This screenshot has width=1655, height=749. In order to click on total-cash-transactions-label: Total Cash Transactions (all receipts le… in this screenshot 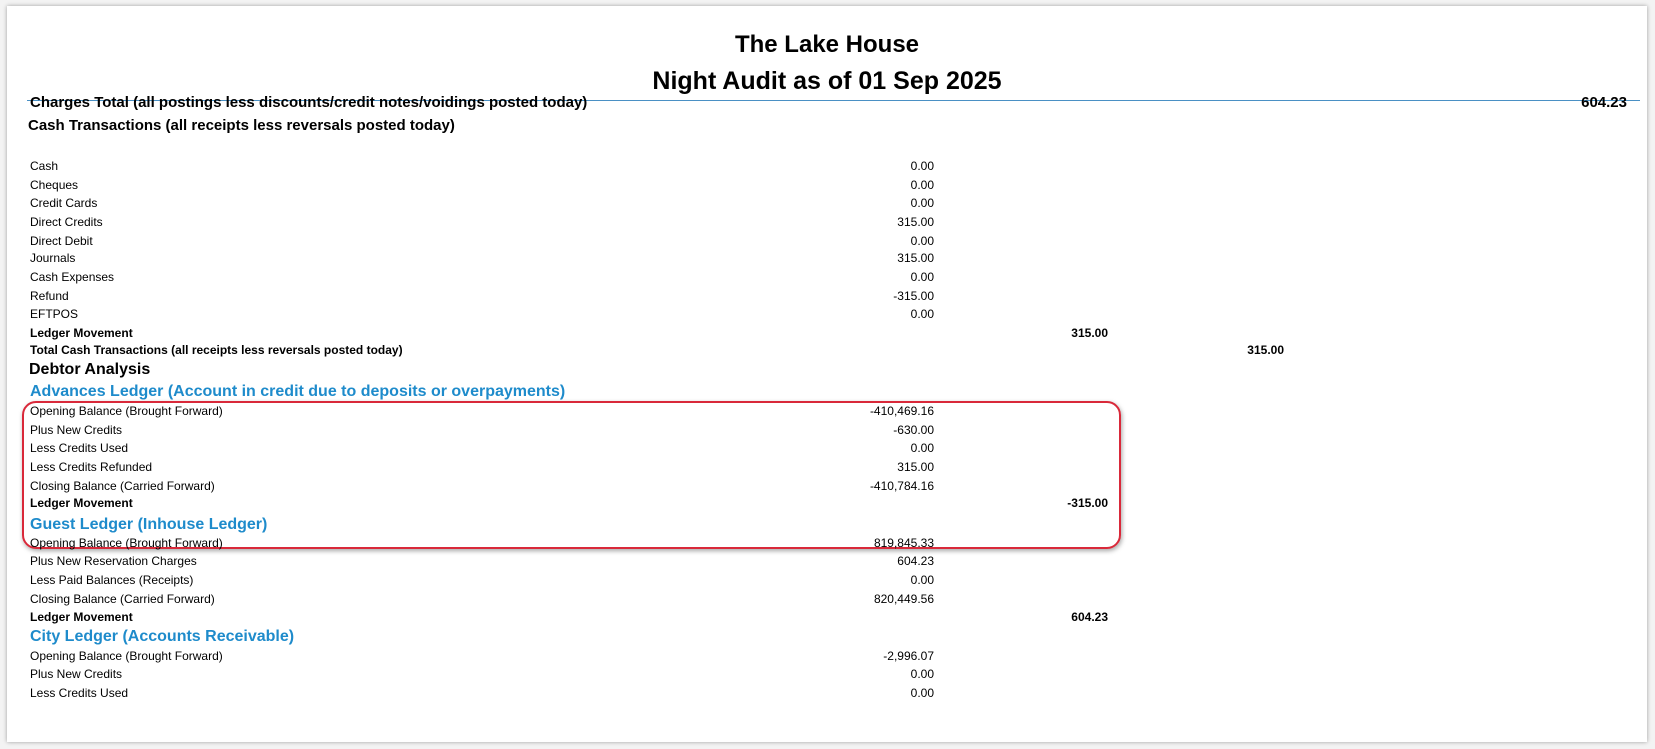, I will do `click(216, 350)`.